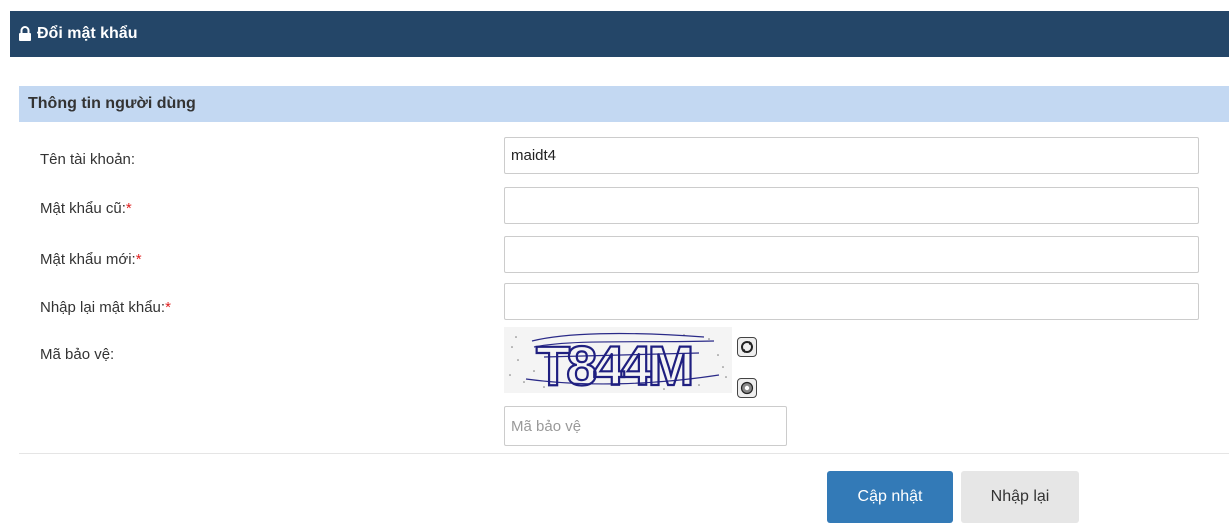 This screenshot has width=1229, height=525. I want to click on old-password-label: Mật khẩu cũ:*, so click(86, 208).